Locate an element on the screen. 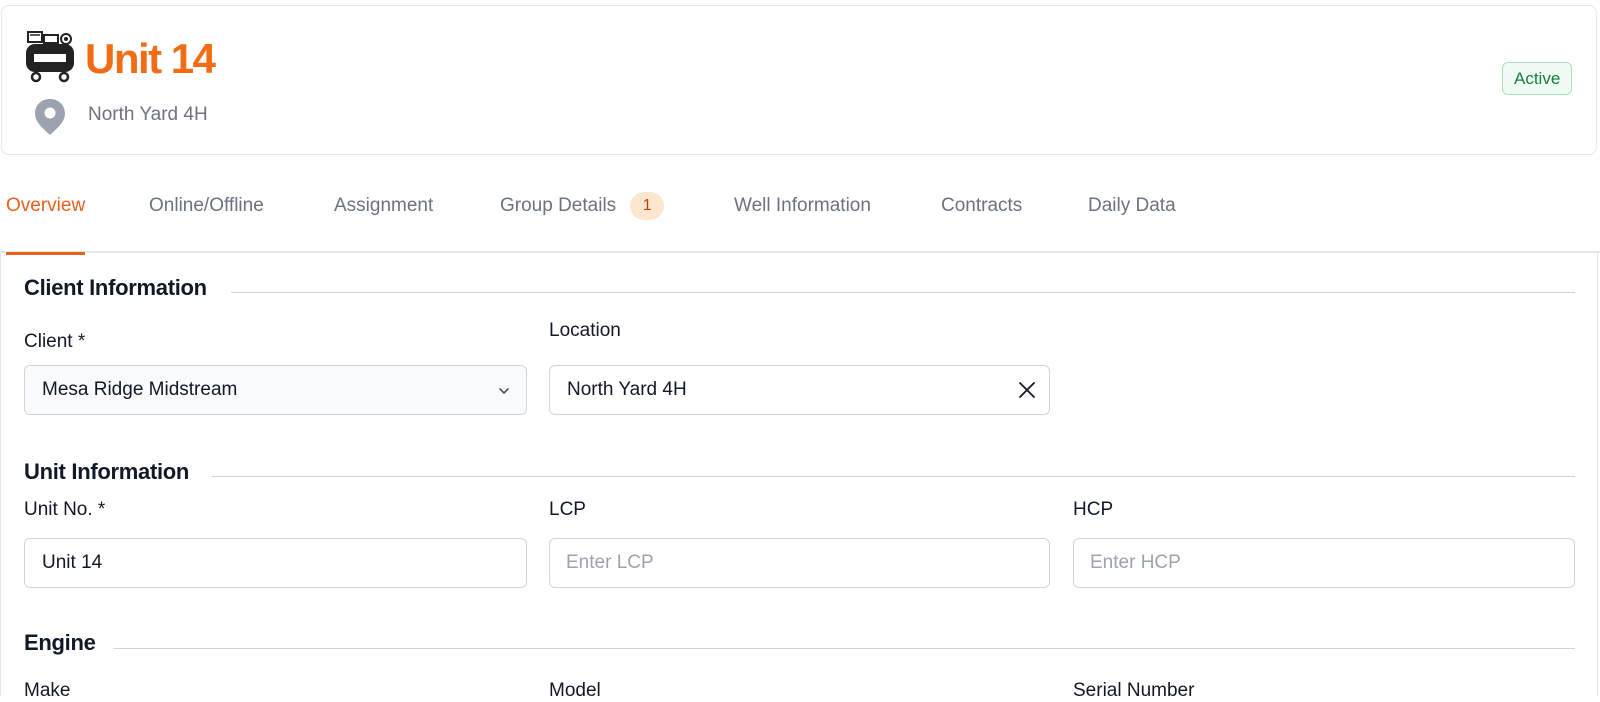  tab-label: Group Details is located at coordinates (558, 205).